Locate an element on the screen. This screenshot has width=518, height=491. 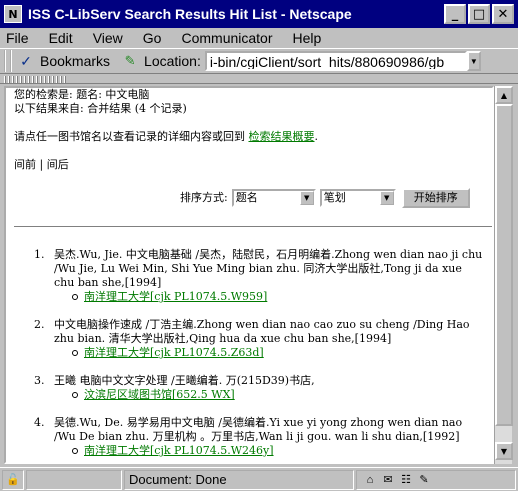
location-input: i-bin/cgiClient/sort_hits/880690986/gb is located at coordinates (335, 61).